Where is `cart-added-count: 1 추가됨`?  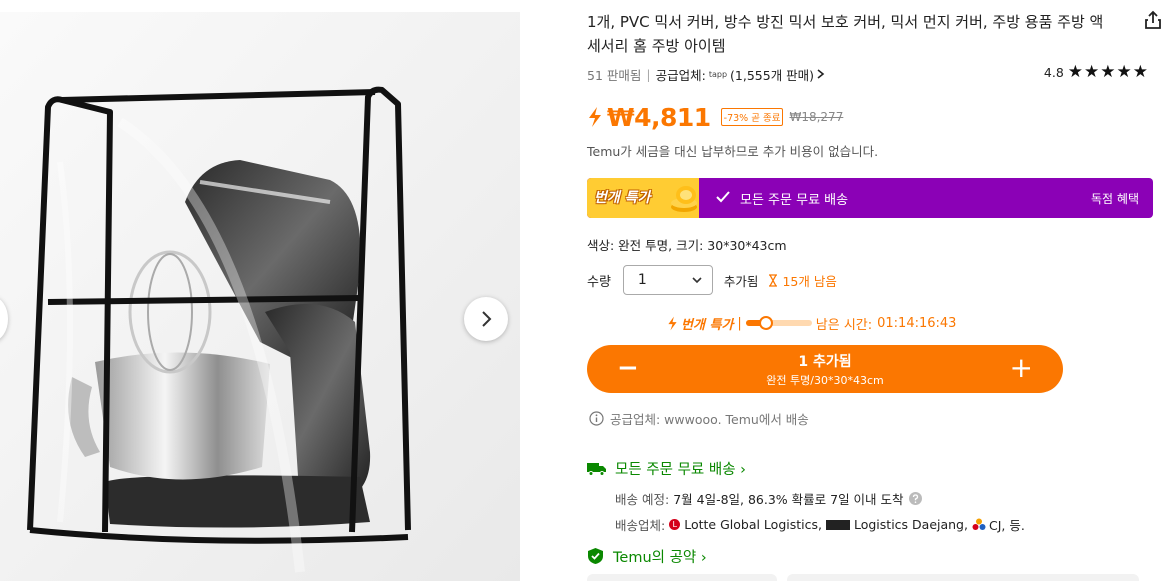 cart-added-count: 1 추가됨 is located at coordinates (825, 362).